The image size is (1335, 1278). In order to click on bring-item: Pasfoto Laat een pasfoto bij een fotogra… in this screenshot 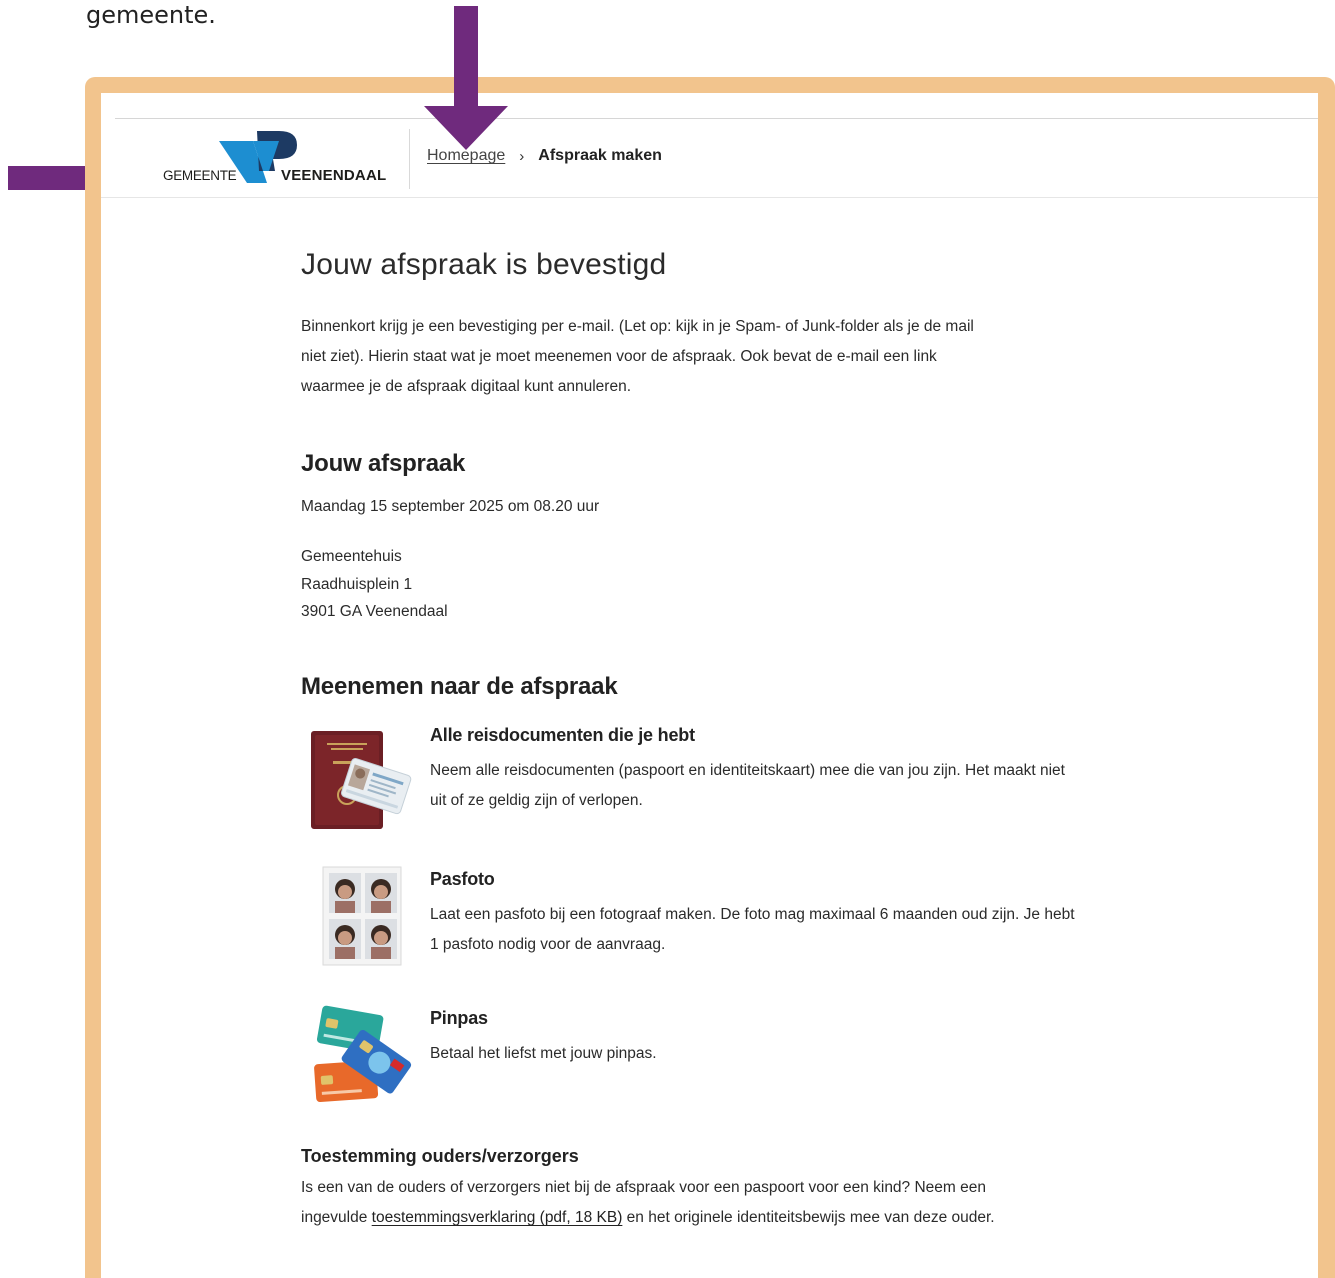, I will do `click(691, 922)`.